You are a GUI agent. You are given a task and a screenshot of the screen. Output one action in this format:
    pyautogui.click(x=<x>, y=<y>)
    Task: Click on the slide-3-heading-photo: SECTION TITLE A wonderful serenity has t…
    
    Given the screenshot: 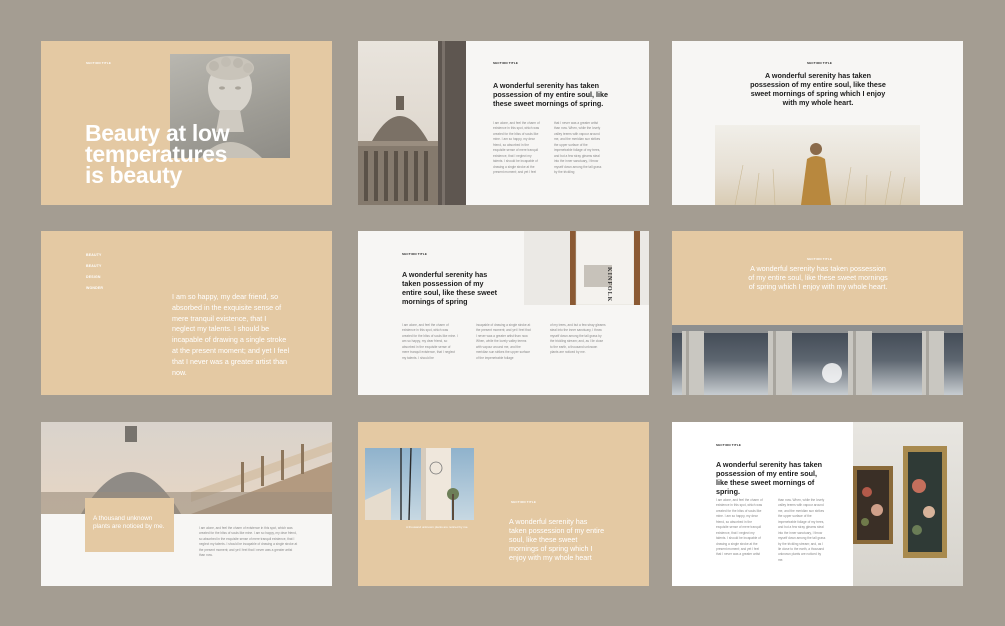 What is the action you would take?
    pyautogui.click(x=817, y=123)
    